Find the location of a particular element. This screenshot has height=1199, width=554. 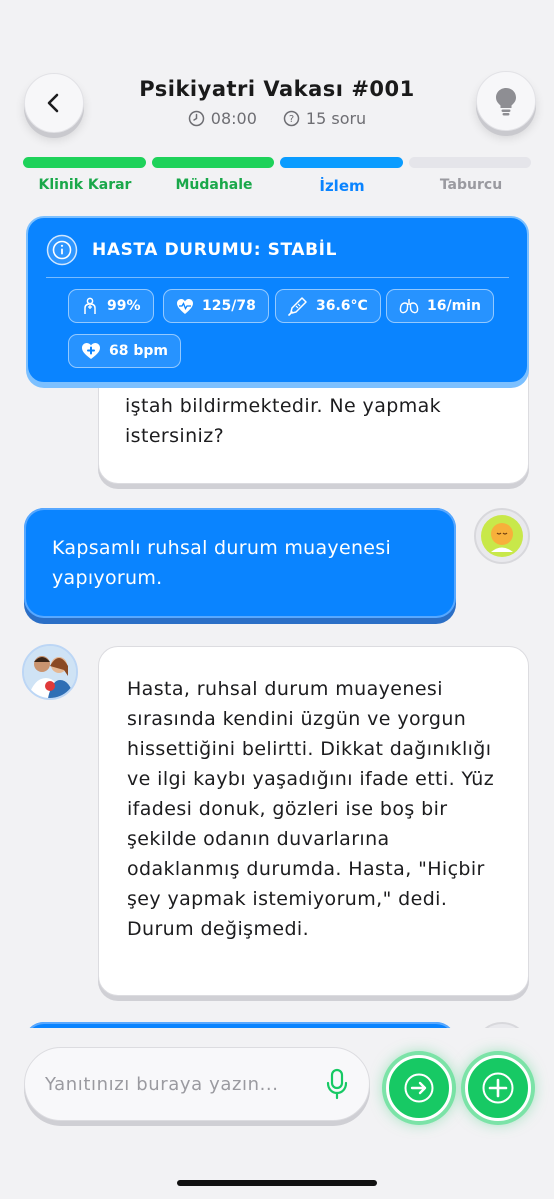

question-count: 15 soru is located at coordinates (336, 118).